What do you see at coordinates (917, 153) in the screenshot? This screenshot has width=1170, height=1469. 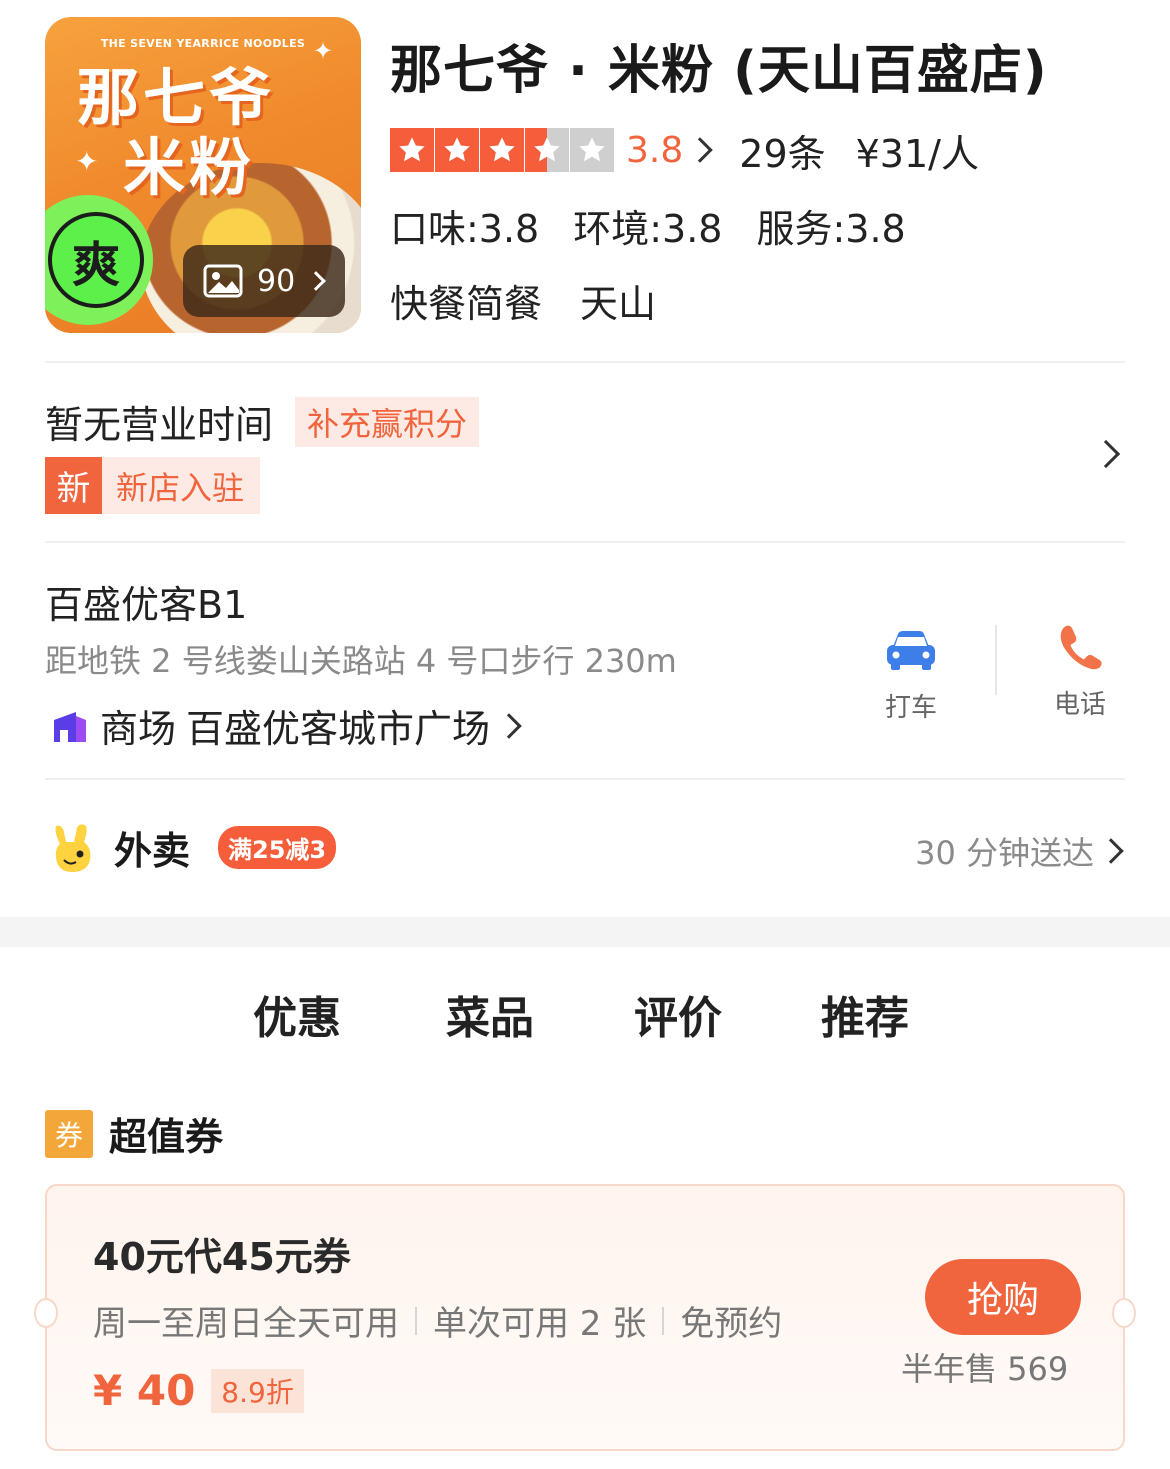 I see `average-price: ¥31/人` at bounding box center [917, 153].